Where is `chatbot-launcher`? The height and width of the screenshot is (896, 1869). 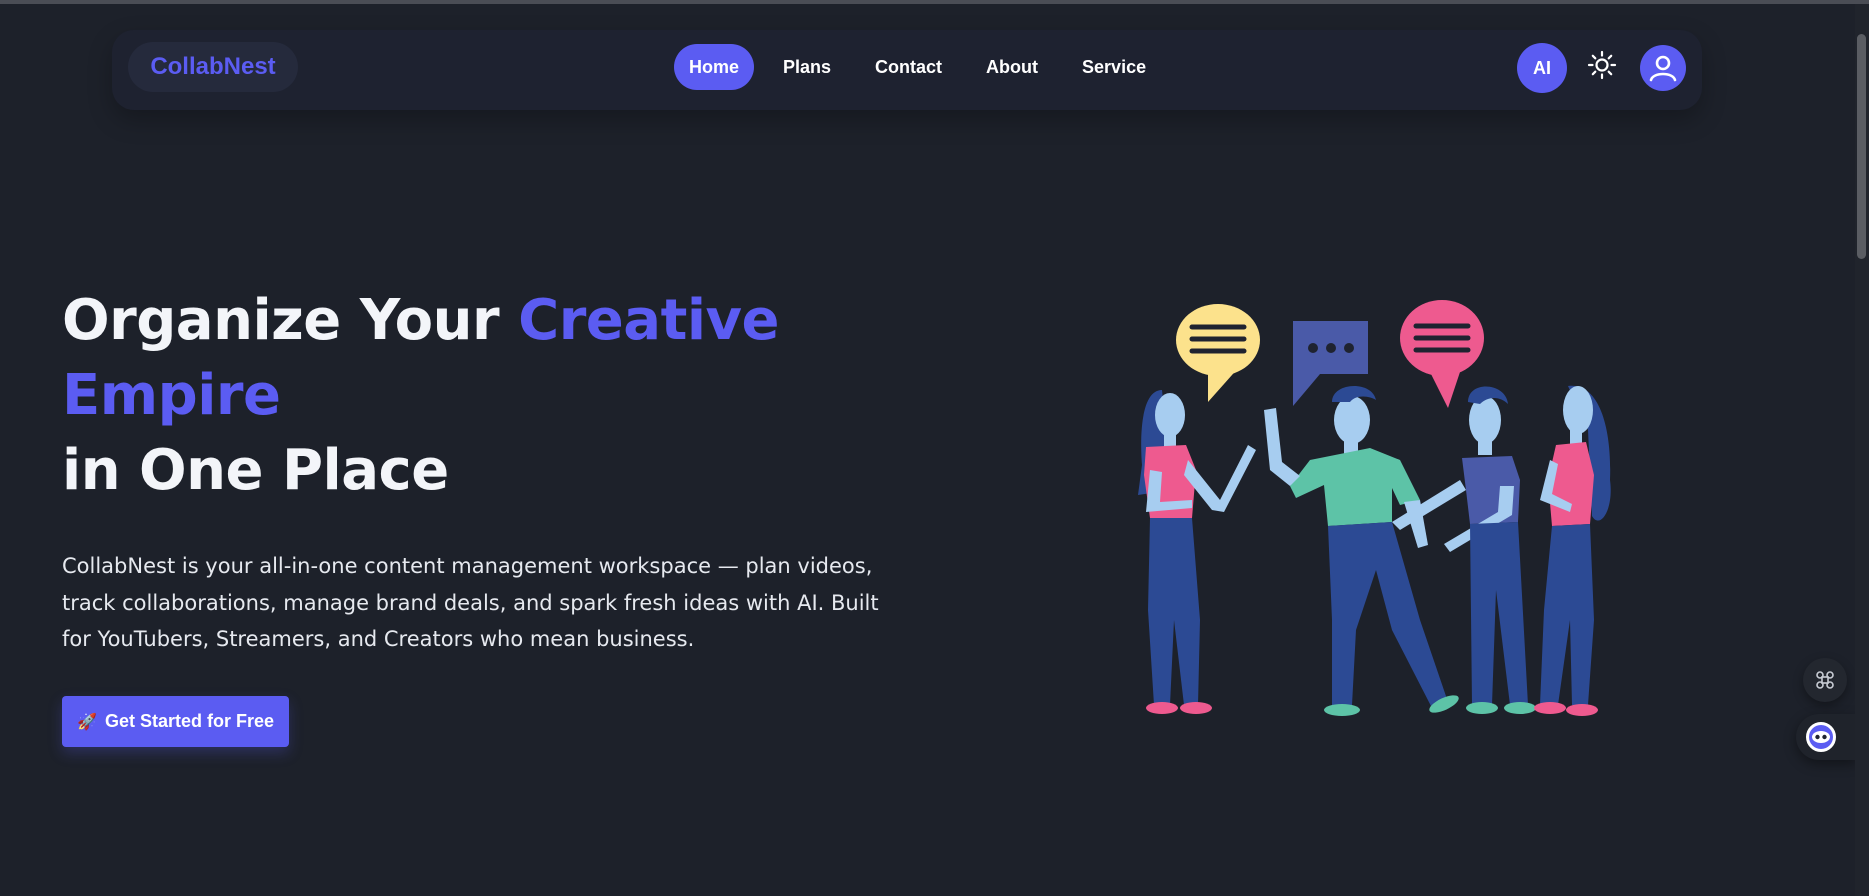 chatbot-launcher is located at coordinates (1826, 737).